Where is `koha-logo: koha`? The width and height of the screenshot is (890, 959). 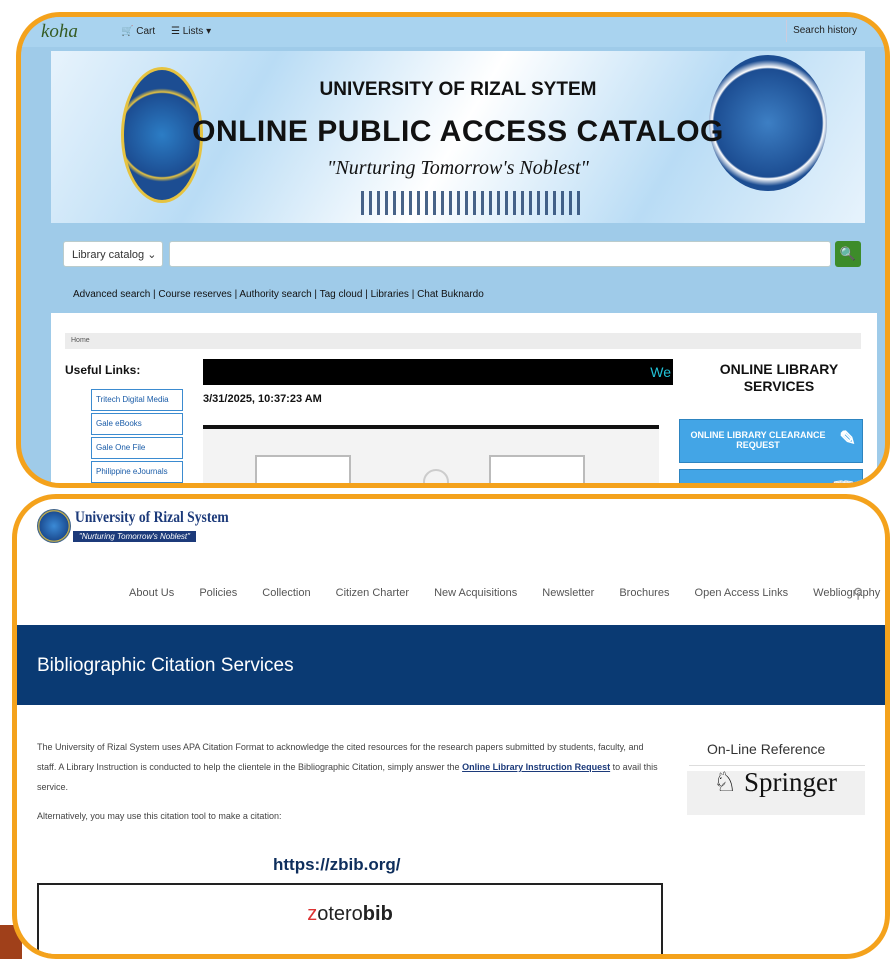
koha-logo: koha is located at coordinates (59, 32).